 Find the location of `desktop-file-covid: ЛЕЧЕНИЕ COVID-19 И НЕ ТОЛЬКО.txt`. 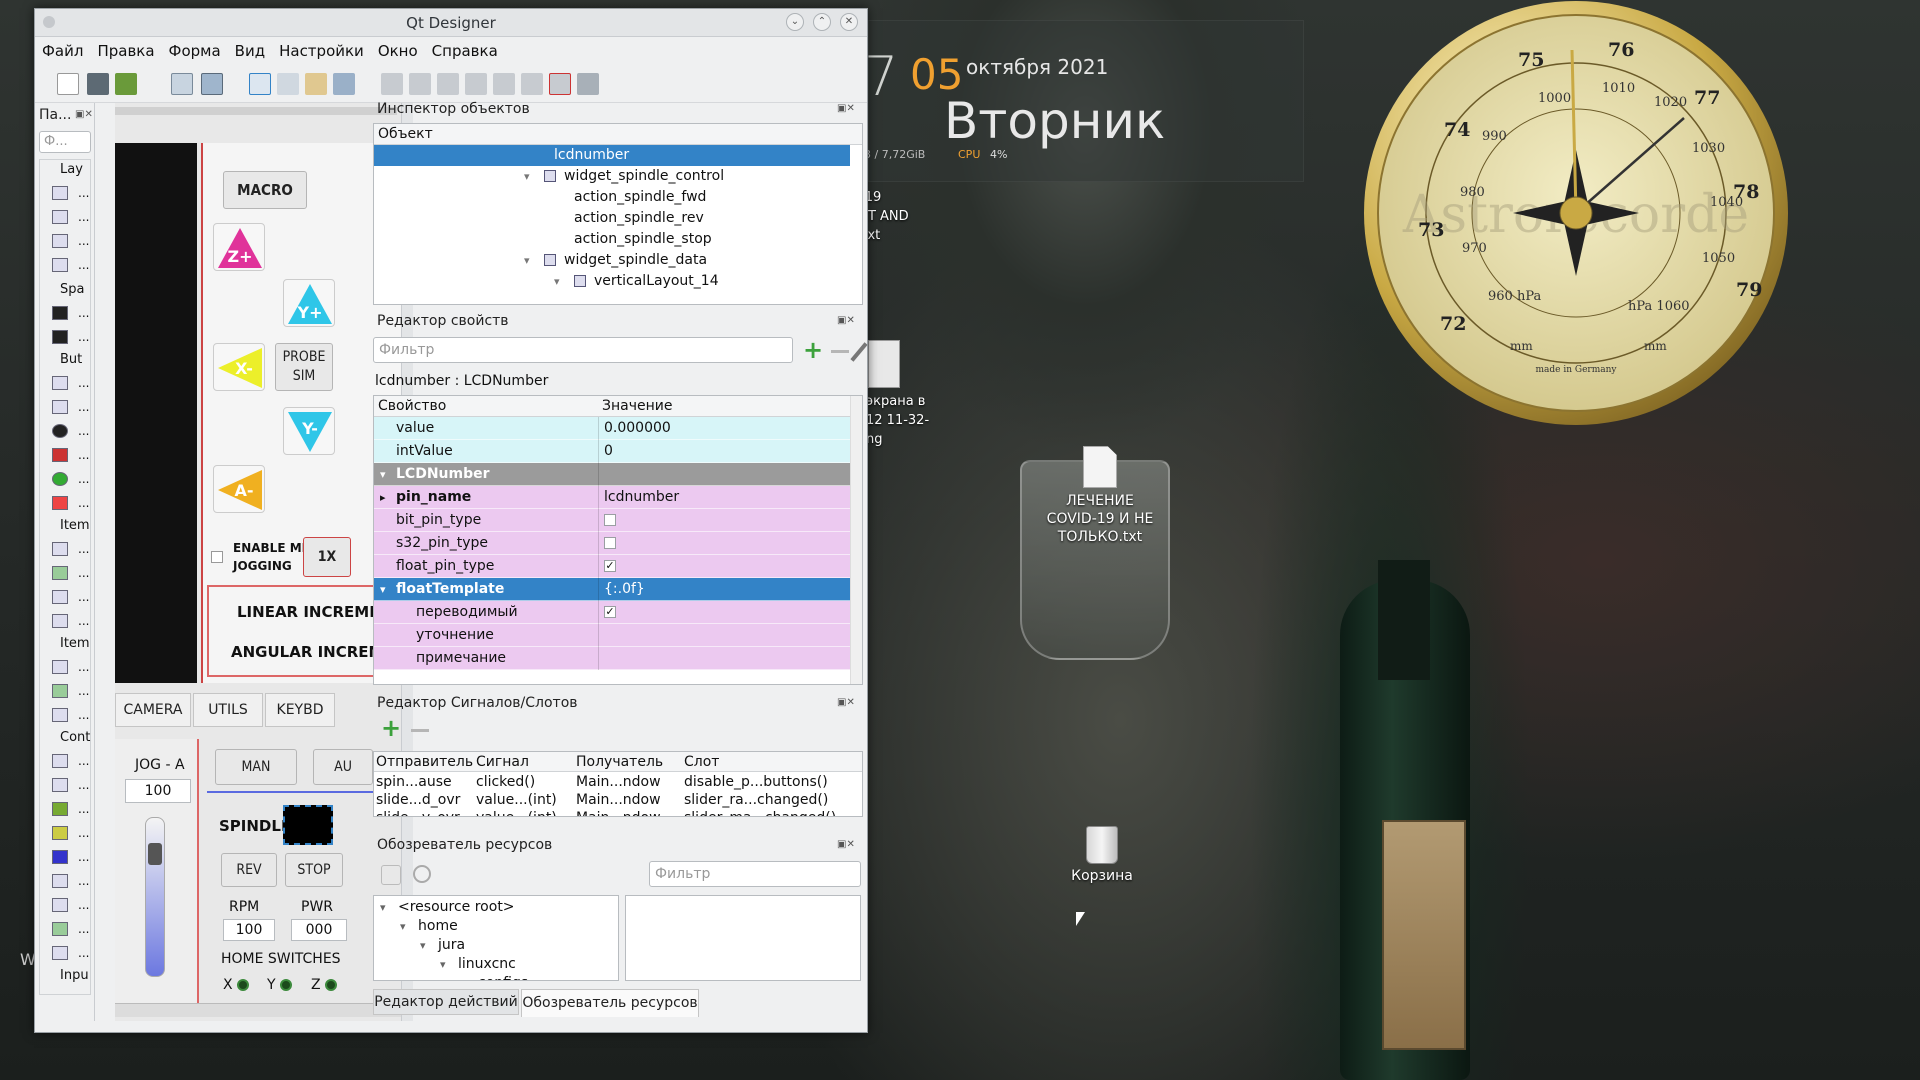

desktop-file-covid: ЛЕЧЕНИЕ COVID-19 И НЕ ТОЛЬКО.txt is located at coordinates (1100, 496).